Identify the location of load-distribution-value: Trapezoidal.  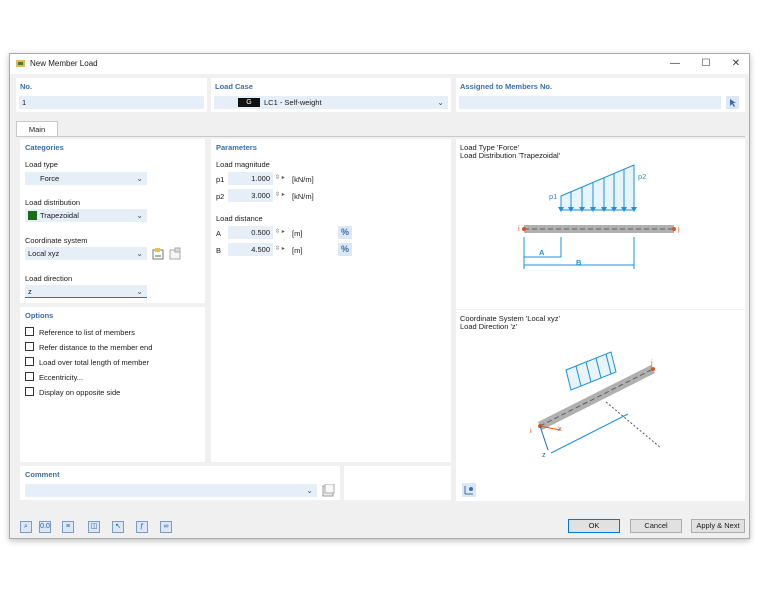
(59, 215).